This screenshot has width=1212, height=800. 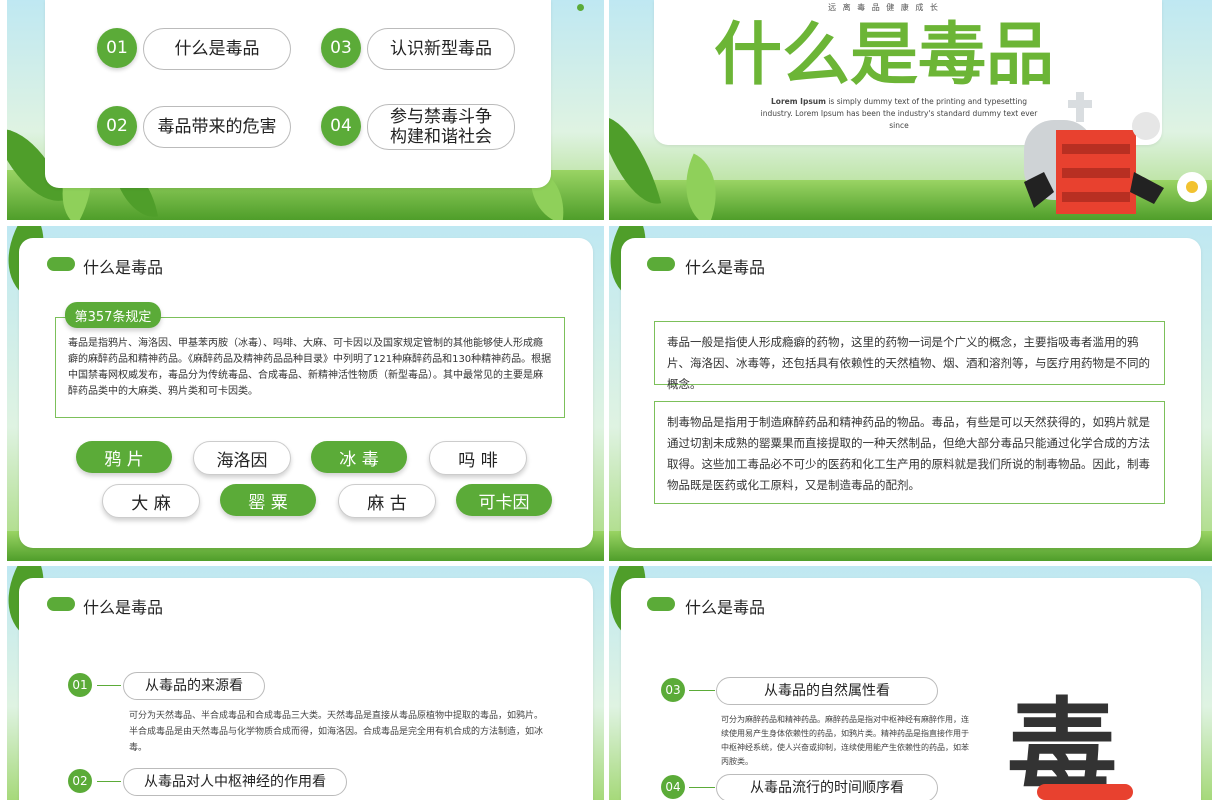 What do you see at coordinates (359, 457) in the screenshot?
I see `drug-tag: 冰 毒` at bounding box center [359, 457].